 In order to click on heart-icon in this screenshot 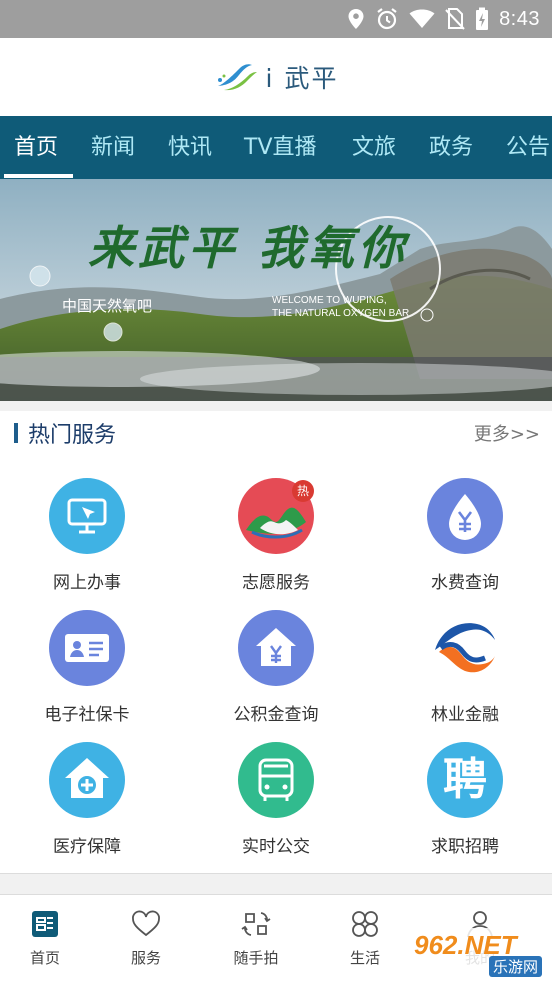, I will do `click(146, 923)`.